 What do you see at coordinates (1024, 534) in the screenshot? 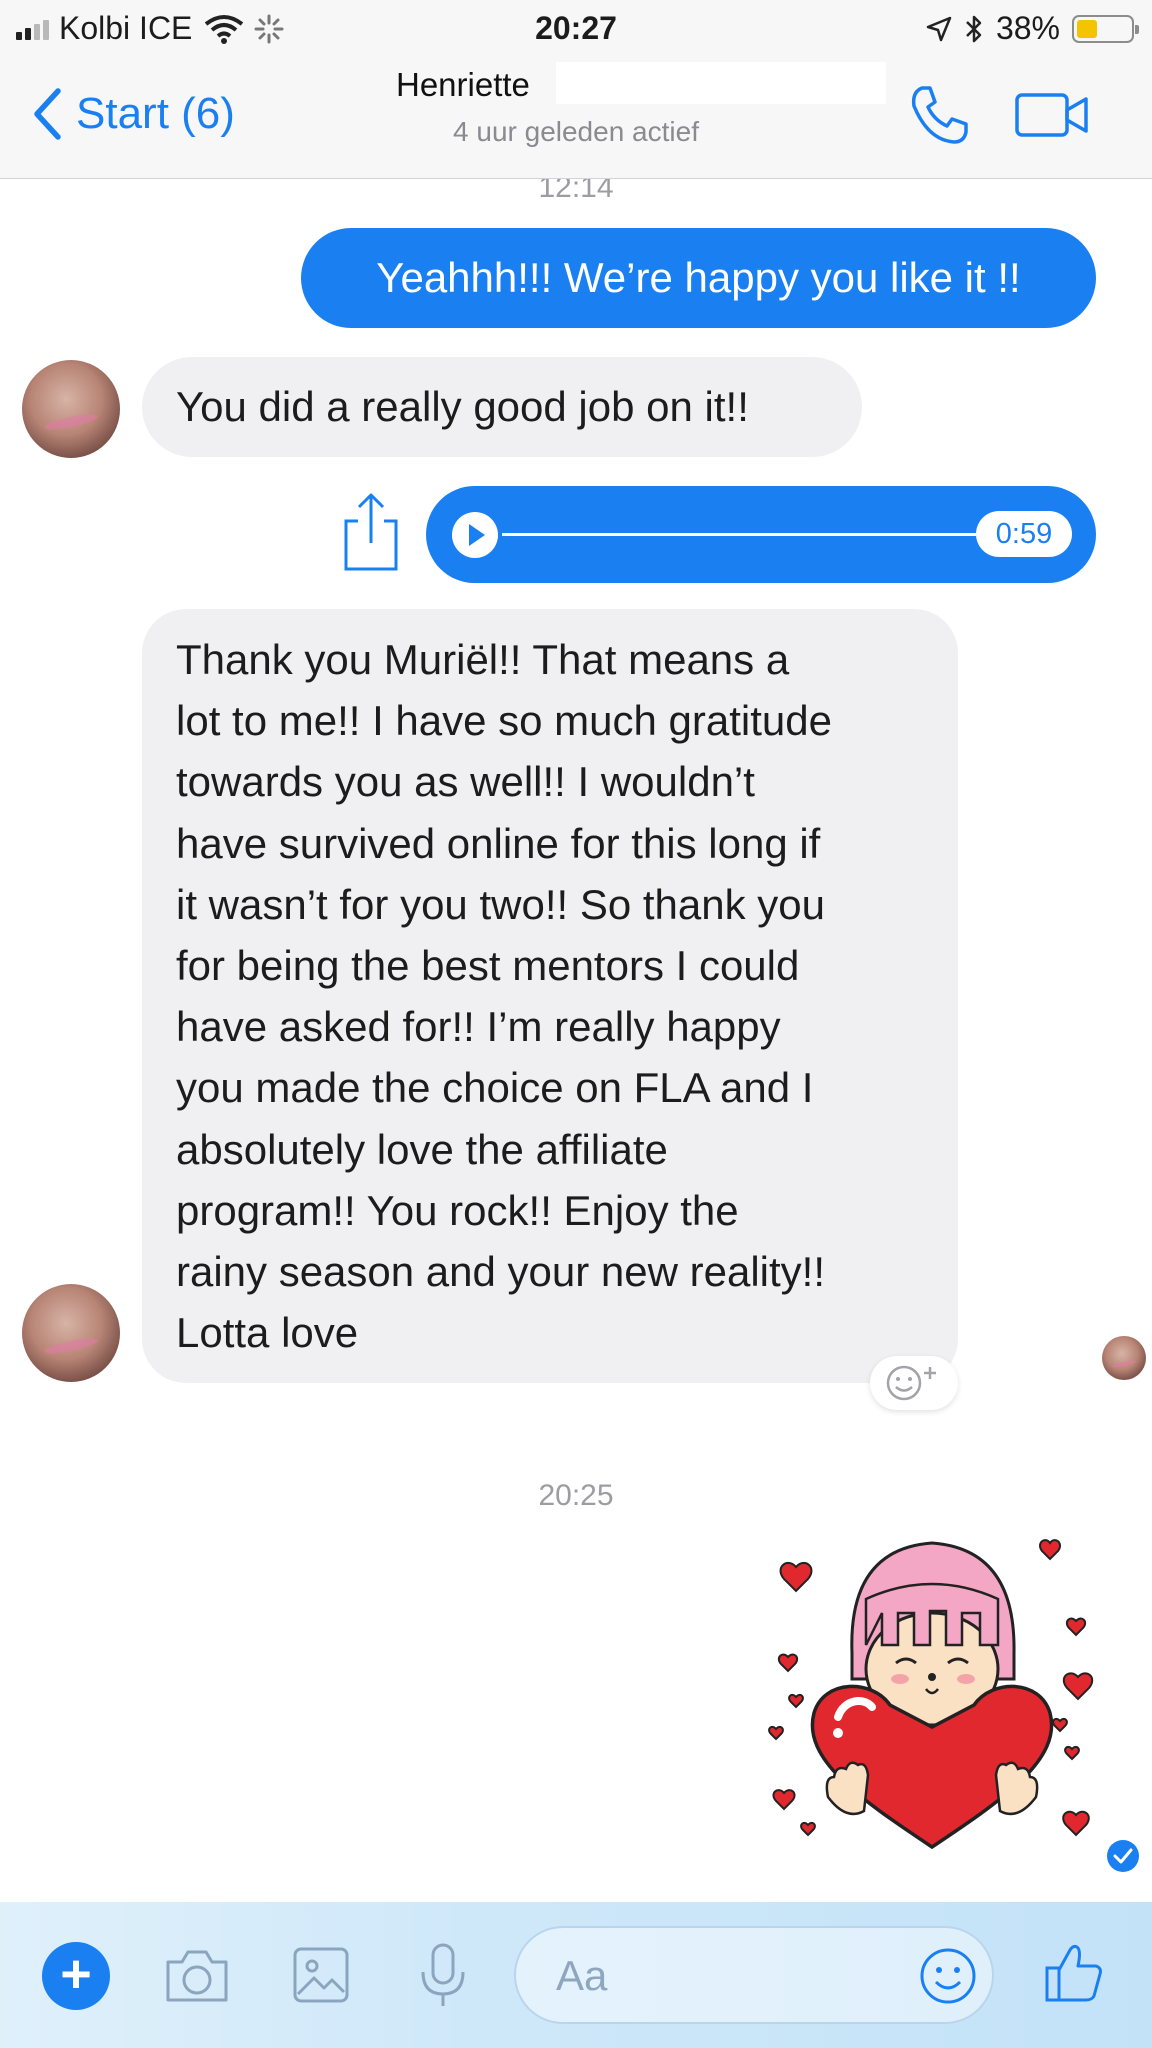
I see `audio-duration: 0:59` at bounding box center [1024, 534].